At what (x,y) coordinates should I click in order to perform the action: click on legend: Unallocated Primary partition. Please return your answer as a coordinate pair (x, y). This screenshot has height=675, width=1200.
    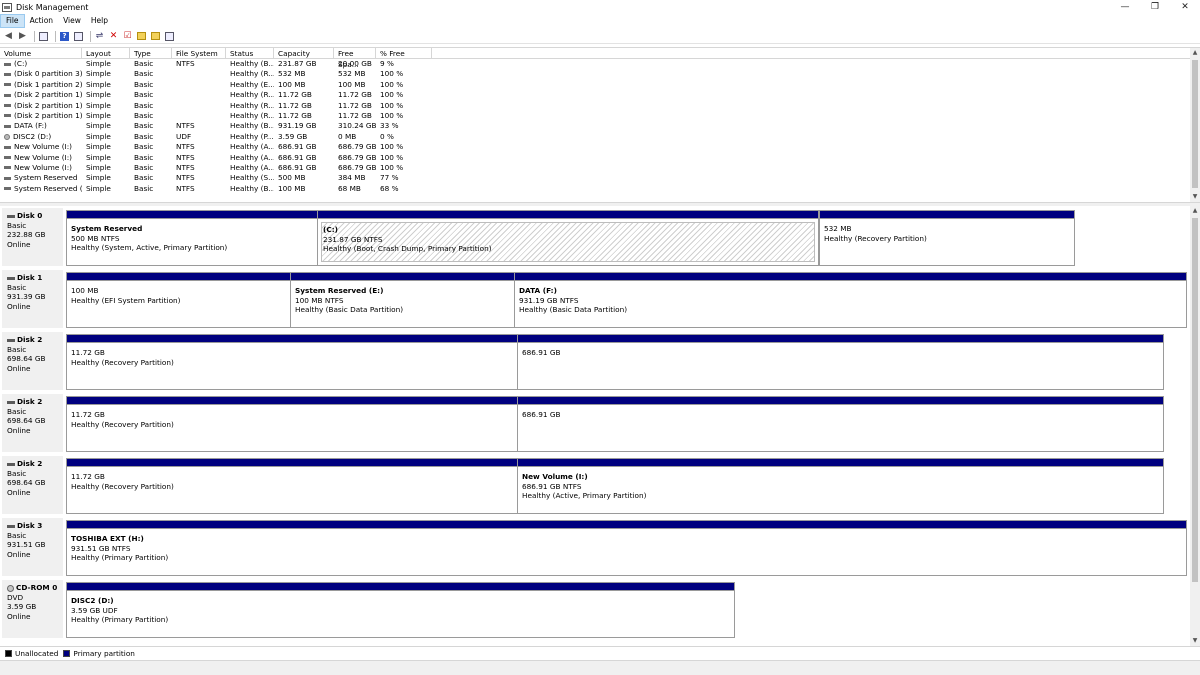
    Looking at the image, I should click on (600, 653).